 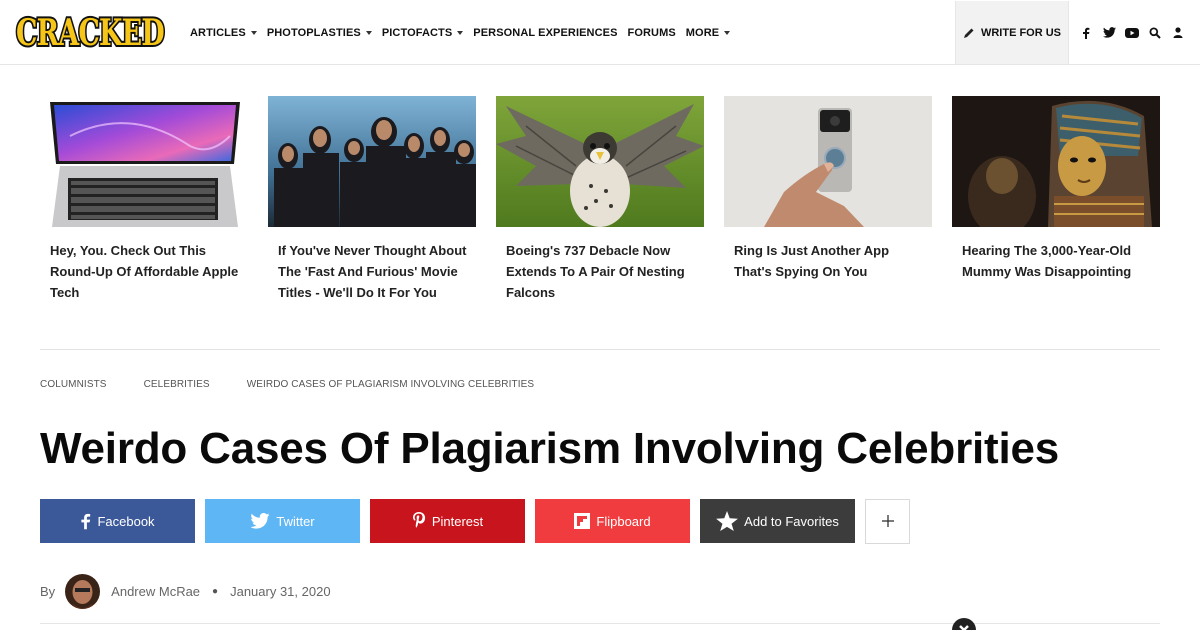 I want to click on add-to-favorites-label: Add to Favorites, so click(x=791, y=521).